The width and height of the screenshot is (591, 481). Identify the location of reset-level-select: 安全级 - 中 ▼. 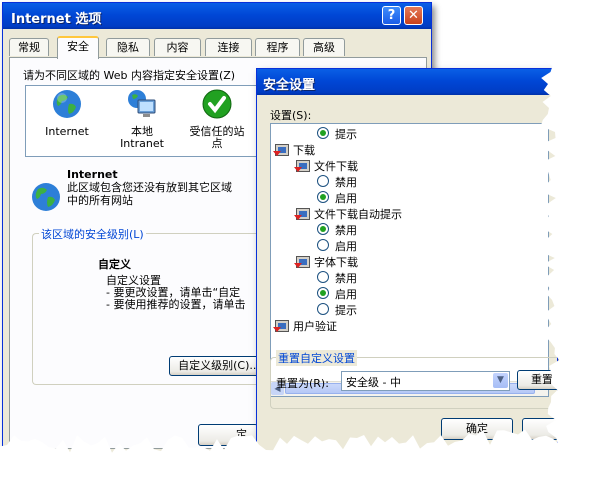
(425, 381).